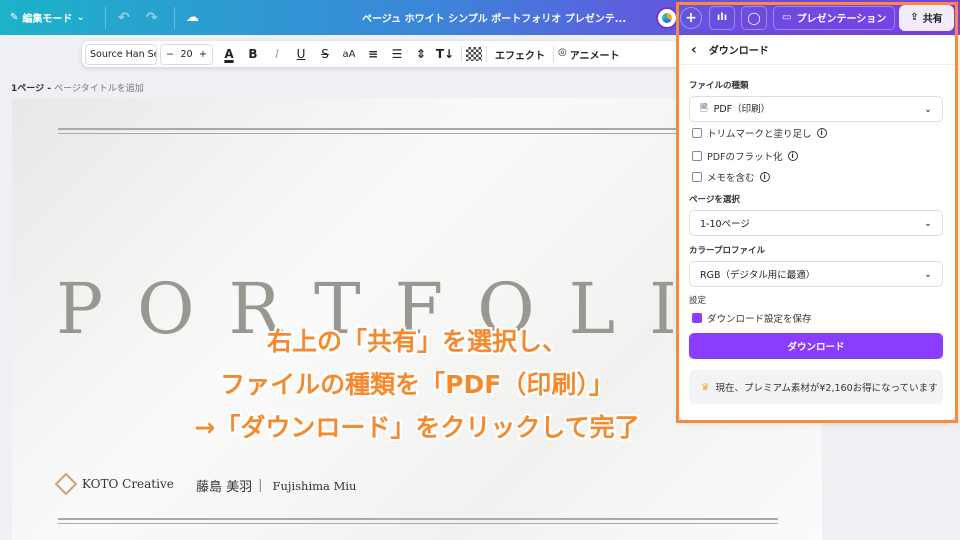  What do you see at coordinates (826, 388) in the screenshot?
I see `promo-text: 現在、プレミアム素材が¥2,160お得になっています` at bounding box center [826, 388].